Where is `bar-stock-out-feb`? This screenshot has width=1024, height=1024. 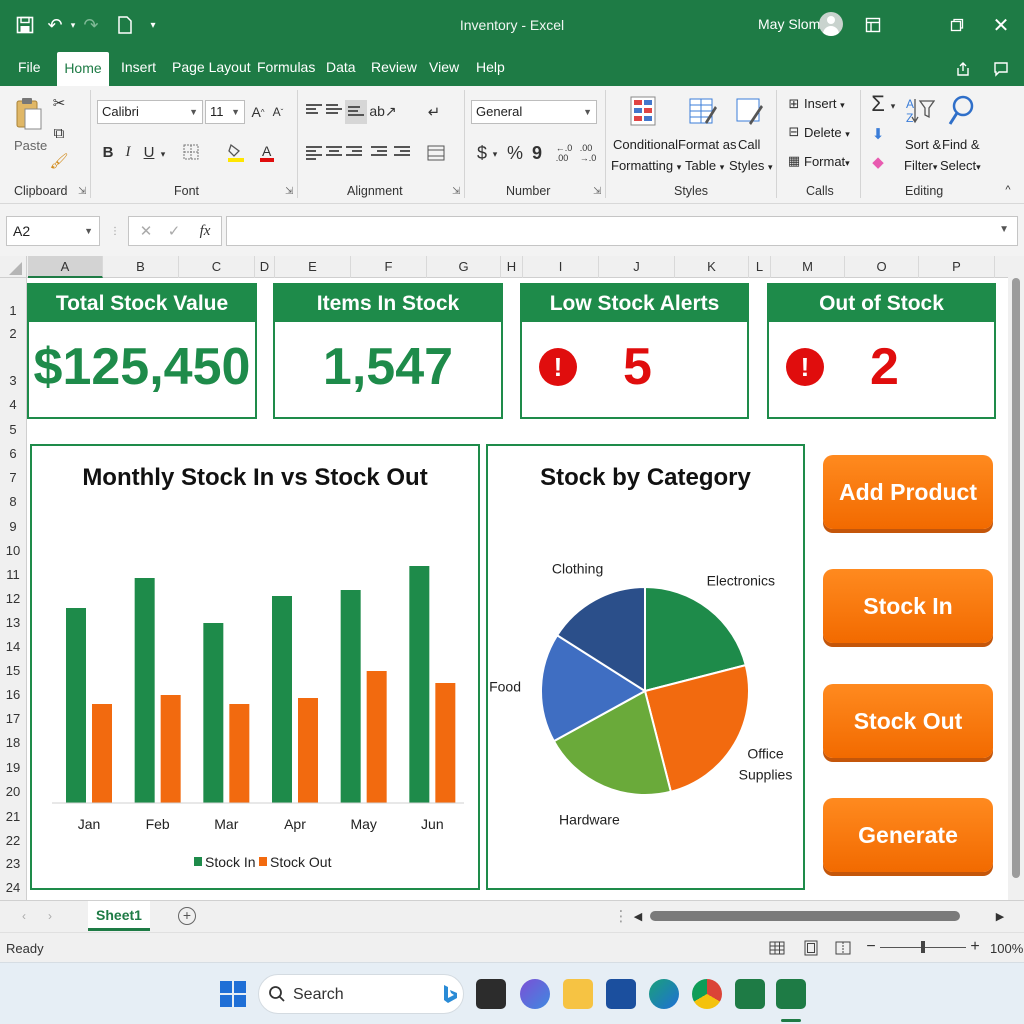 bar-stock-out-feb is located at coordinates (170, 749).